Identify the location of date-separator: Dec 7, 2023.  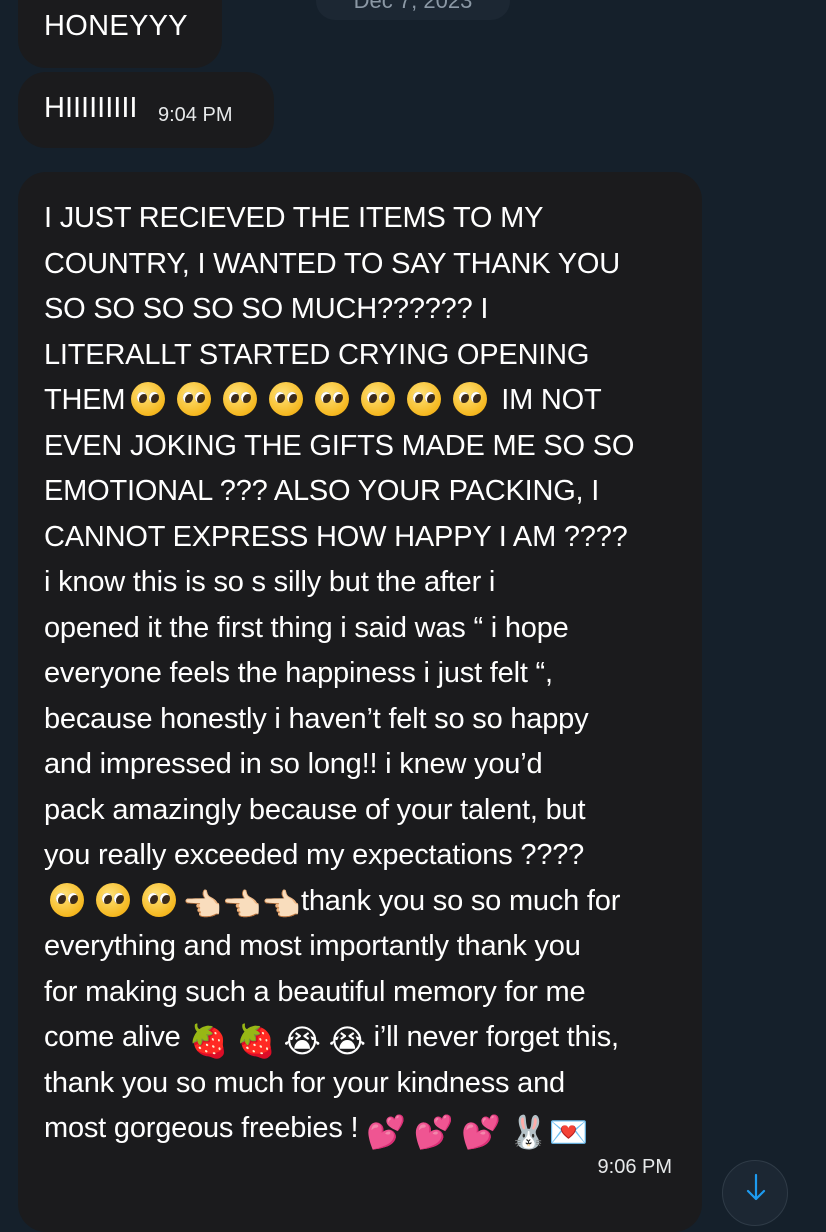
(413, 10).